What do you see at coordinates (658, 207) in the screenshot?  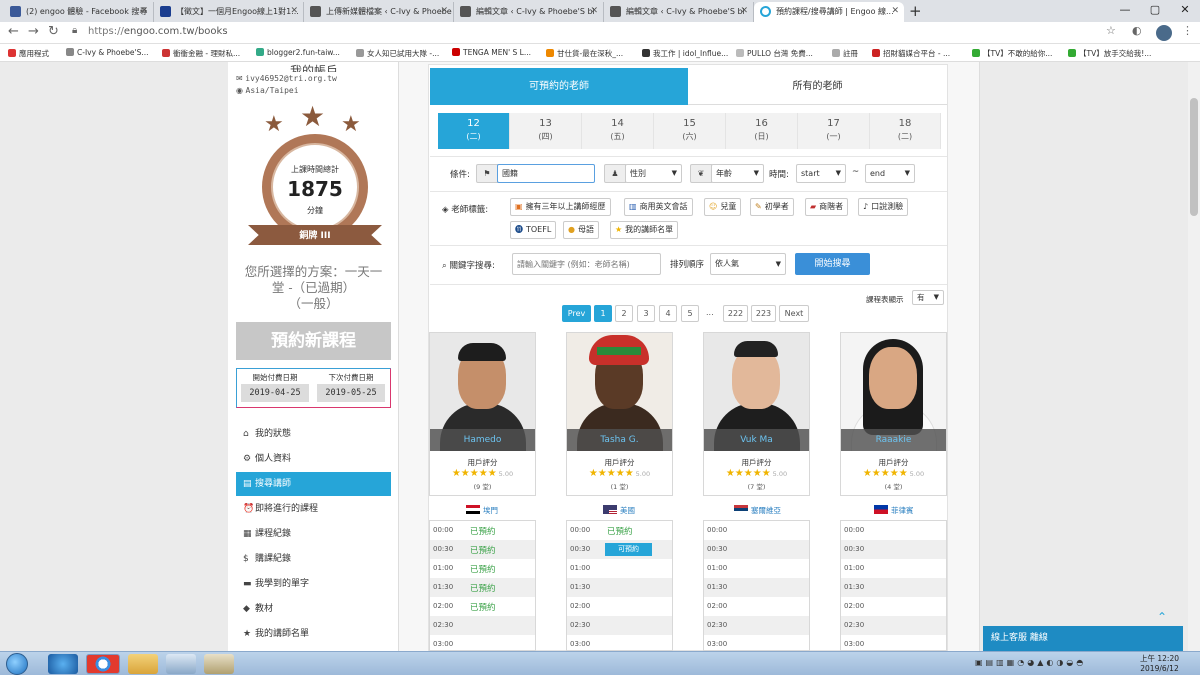 I see `tag-business-english: ▥ 商用英文會話` at bounding box center [658, 207].